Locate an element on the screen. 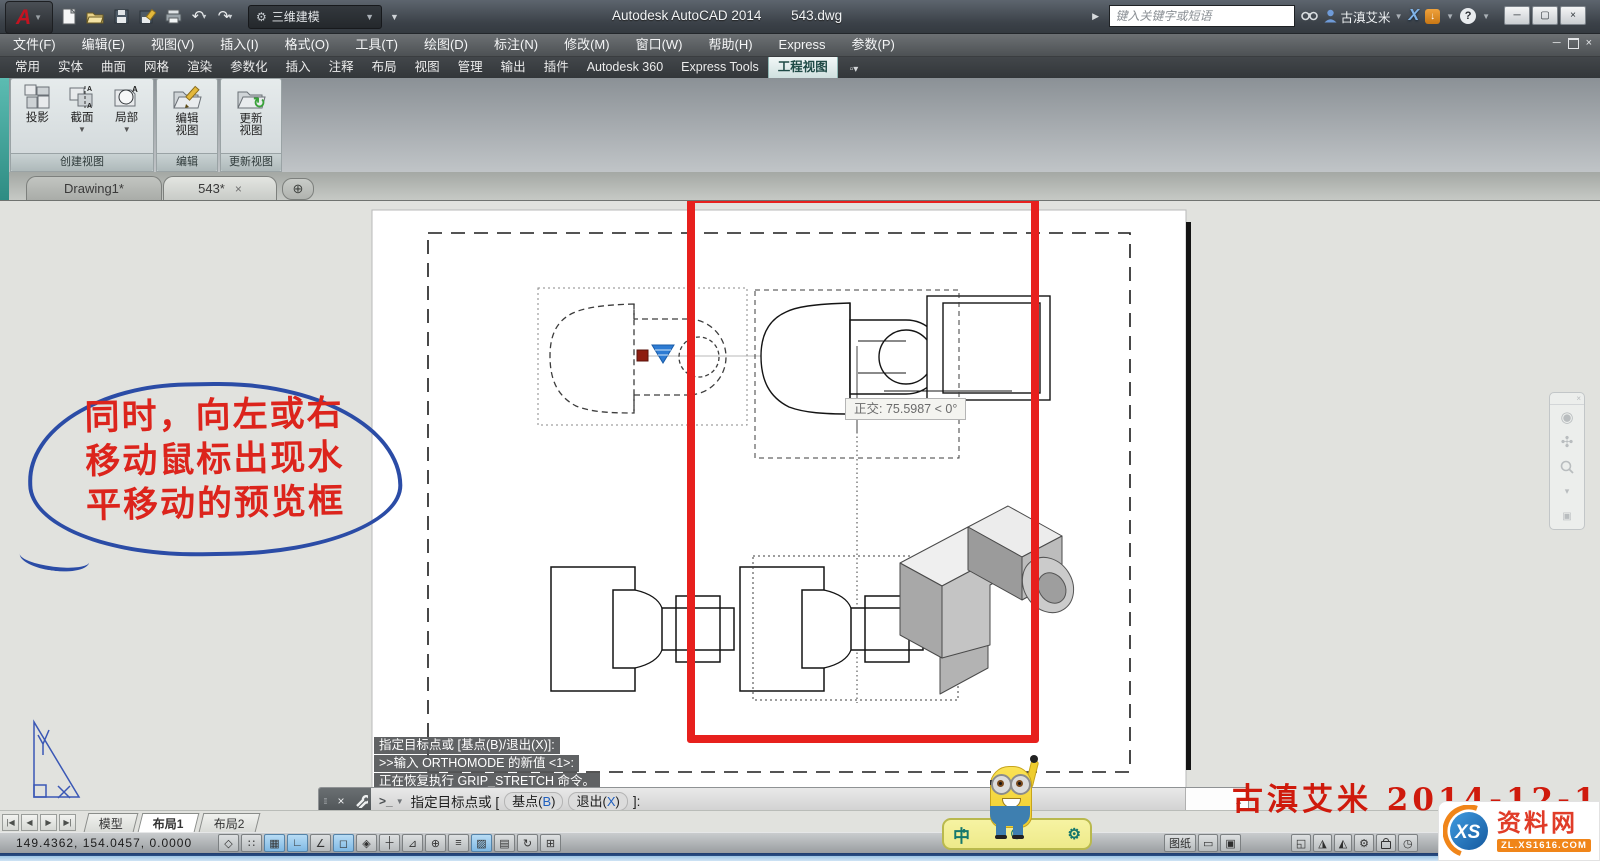 This screenshot has height=861, width=1600. quick-properties-icon: ▤ is located at coordinates (504, 843).